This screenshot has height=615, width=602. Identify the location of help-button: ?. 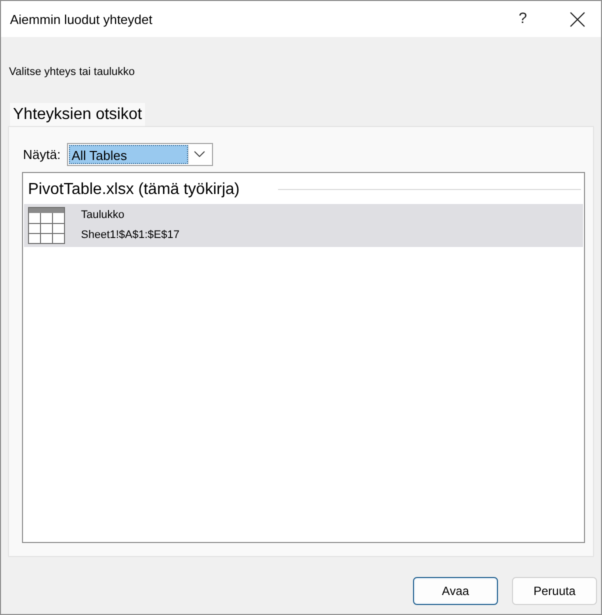
(522, 19).